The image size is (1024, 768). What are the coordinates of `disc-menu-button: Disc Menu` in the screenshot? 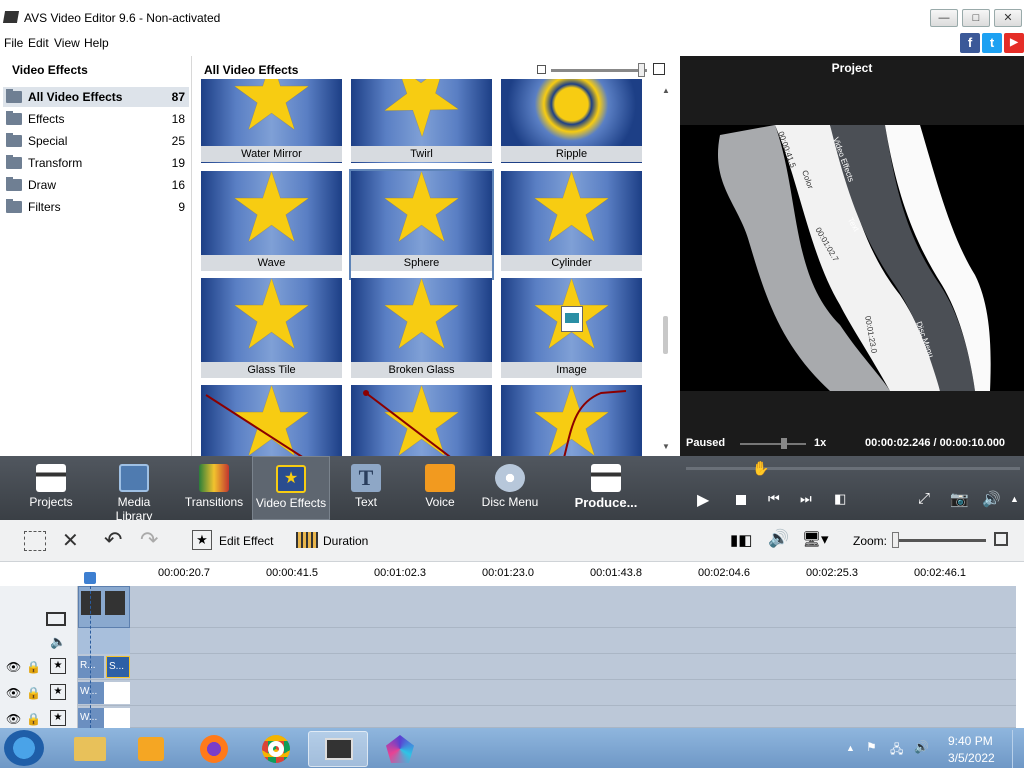 It's located at (510, 488).